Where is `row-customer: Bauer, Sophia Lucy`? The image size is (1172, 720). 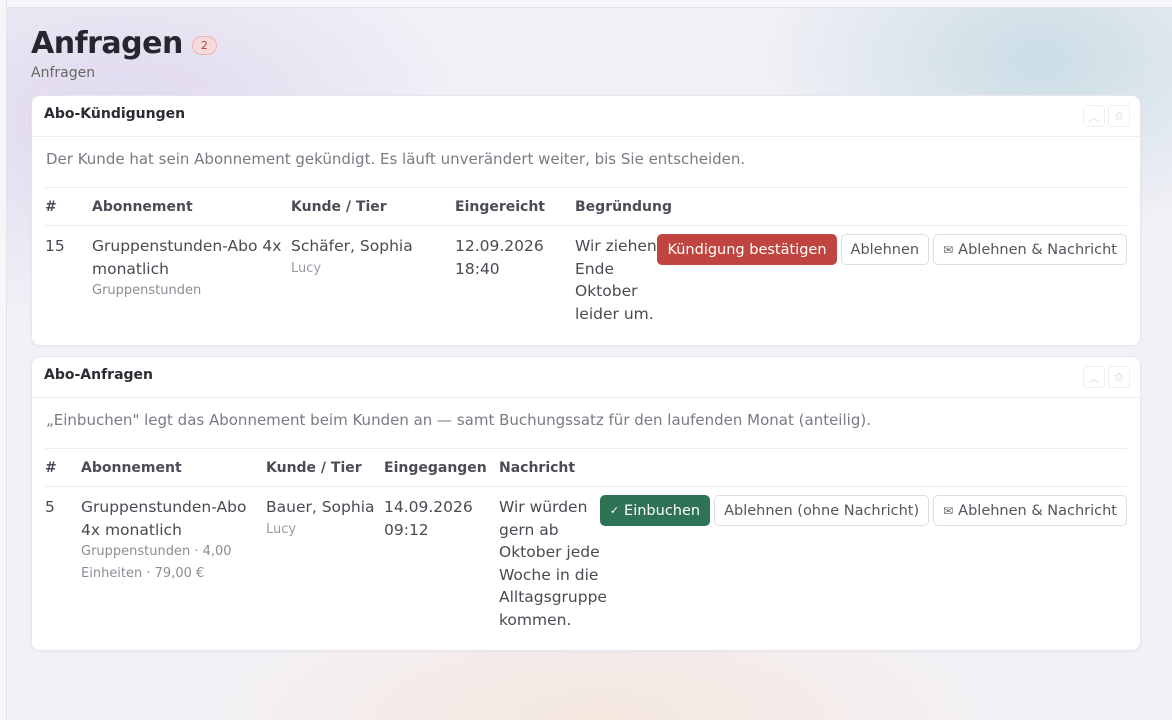
row-customer: Bauer, Sophia Lucy is located at coordinates (325, 563).